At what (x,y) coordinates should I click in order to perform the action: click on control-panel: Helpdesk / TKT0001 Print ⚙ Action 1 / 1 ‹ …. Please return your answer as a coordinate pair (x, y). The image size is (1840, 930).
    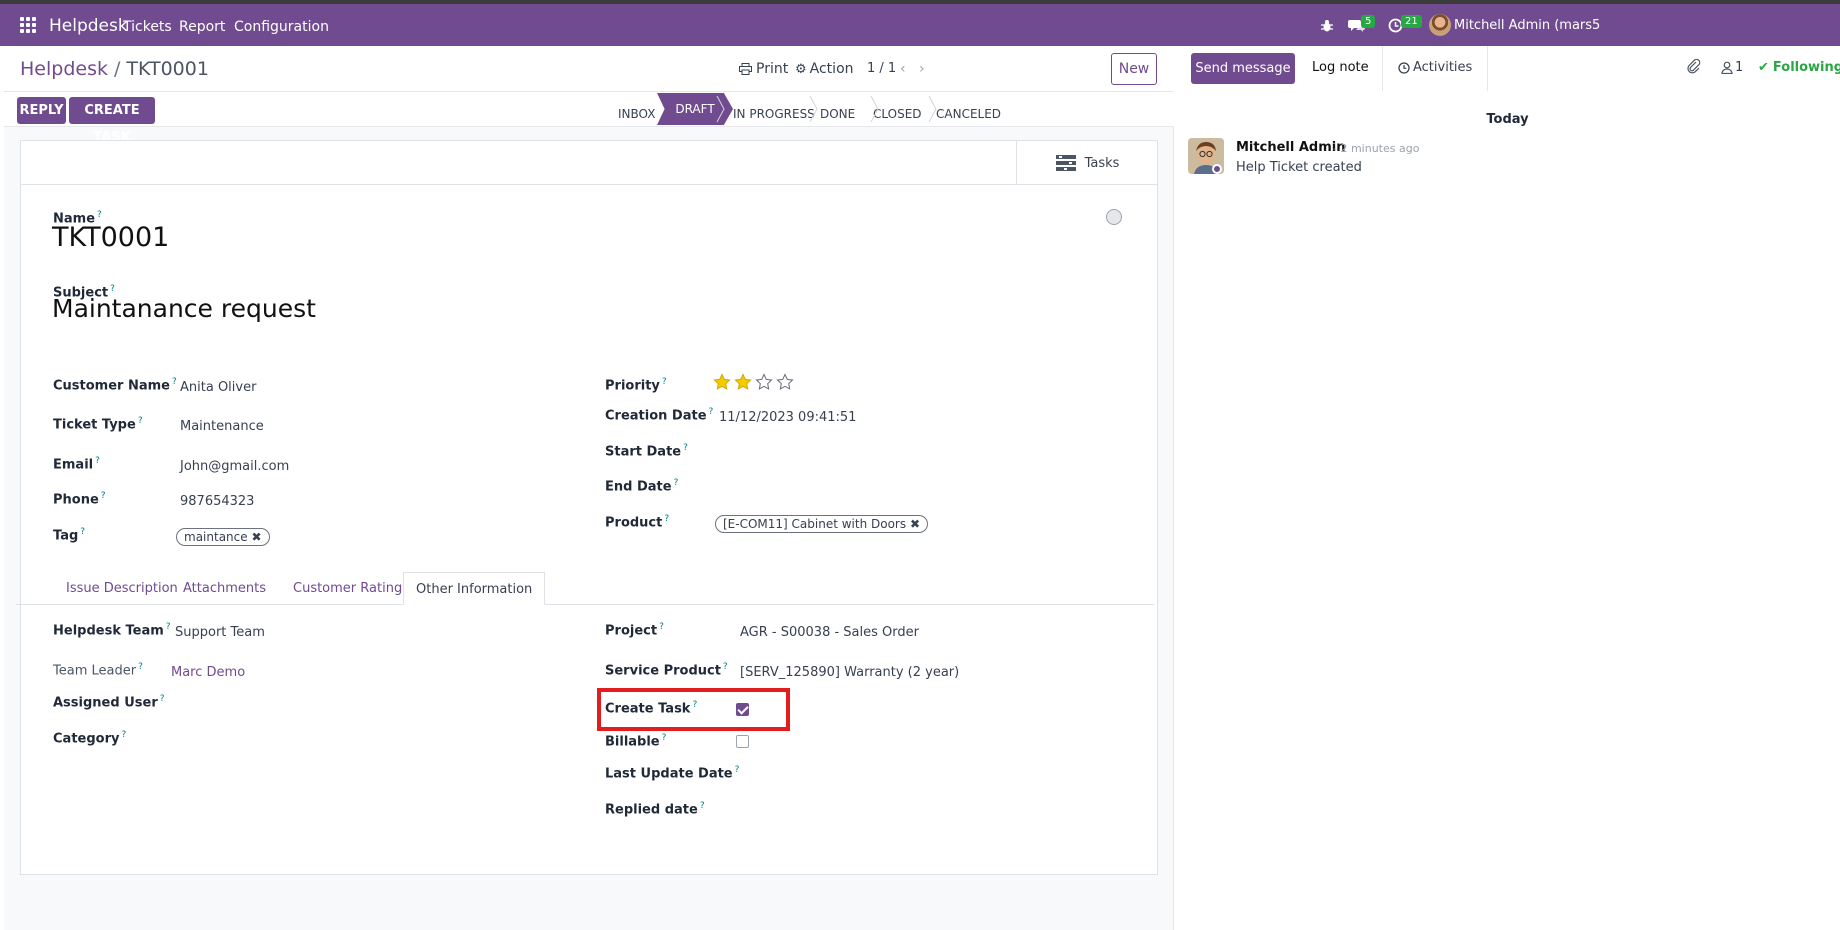
    Looking at the image, I should click on (589, 69).